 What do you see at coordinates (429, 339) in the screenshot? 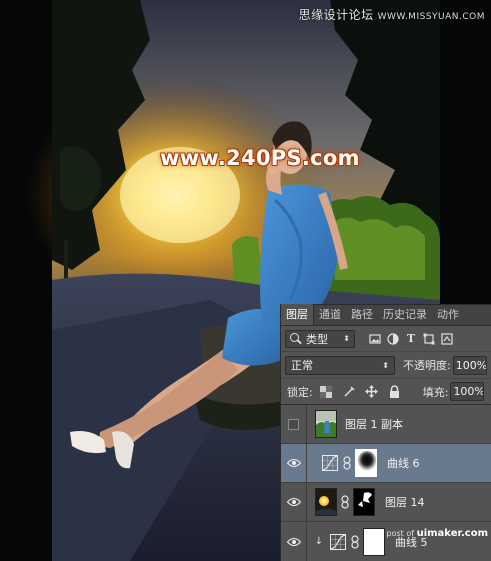
I see `shape-filter-icon` at bounding box center [429, 339].